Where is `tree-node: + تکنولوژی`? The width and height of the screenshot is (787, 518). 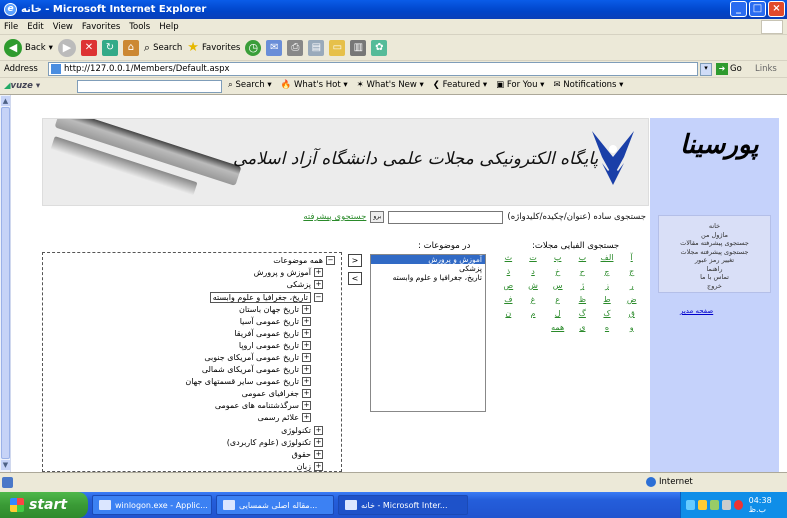
tree-node: + تکنولوژی is located at coordinates (302, 430).